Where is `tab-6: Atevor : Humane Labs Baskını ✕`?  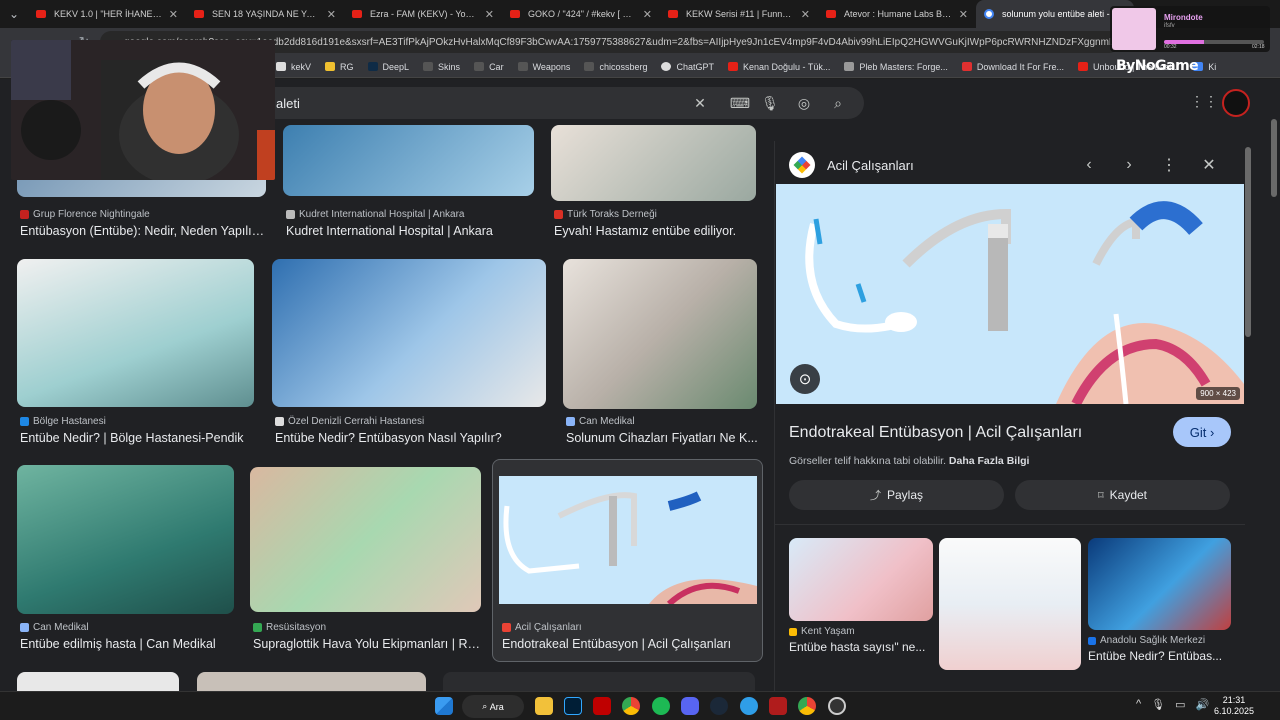 tab-6: Atevor : Humane Labs Baskını ✕ is located at coordinates (897, 14).